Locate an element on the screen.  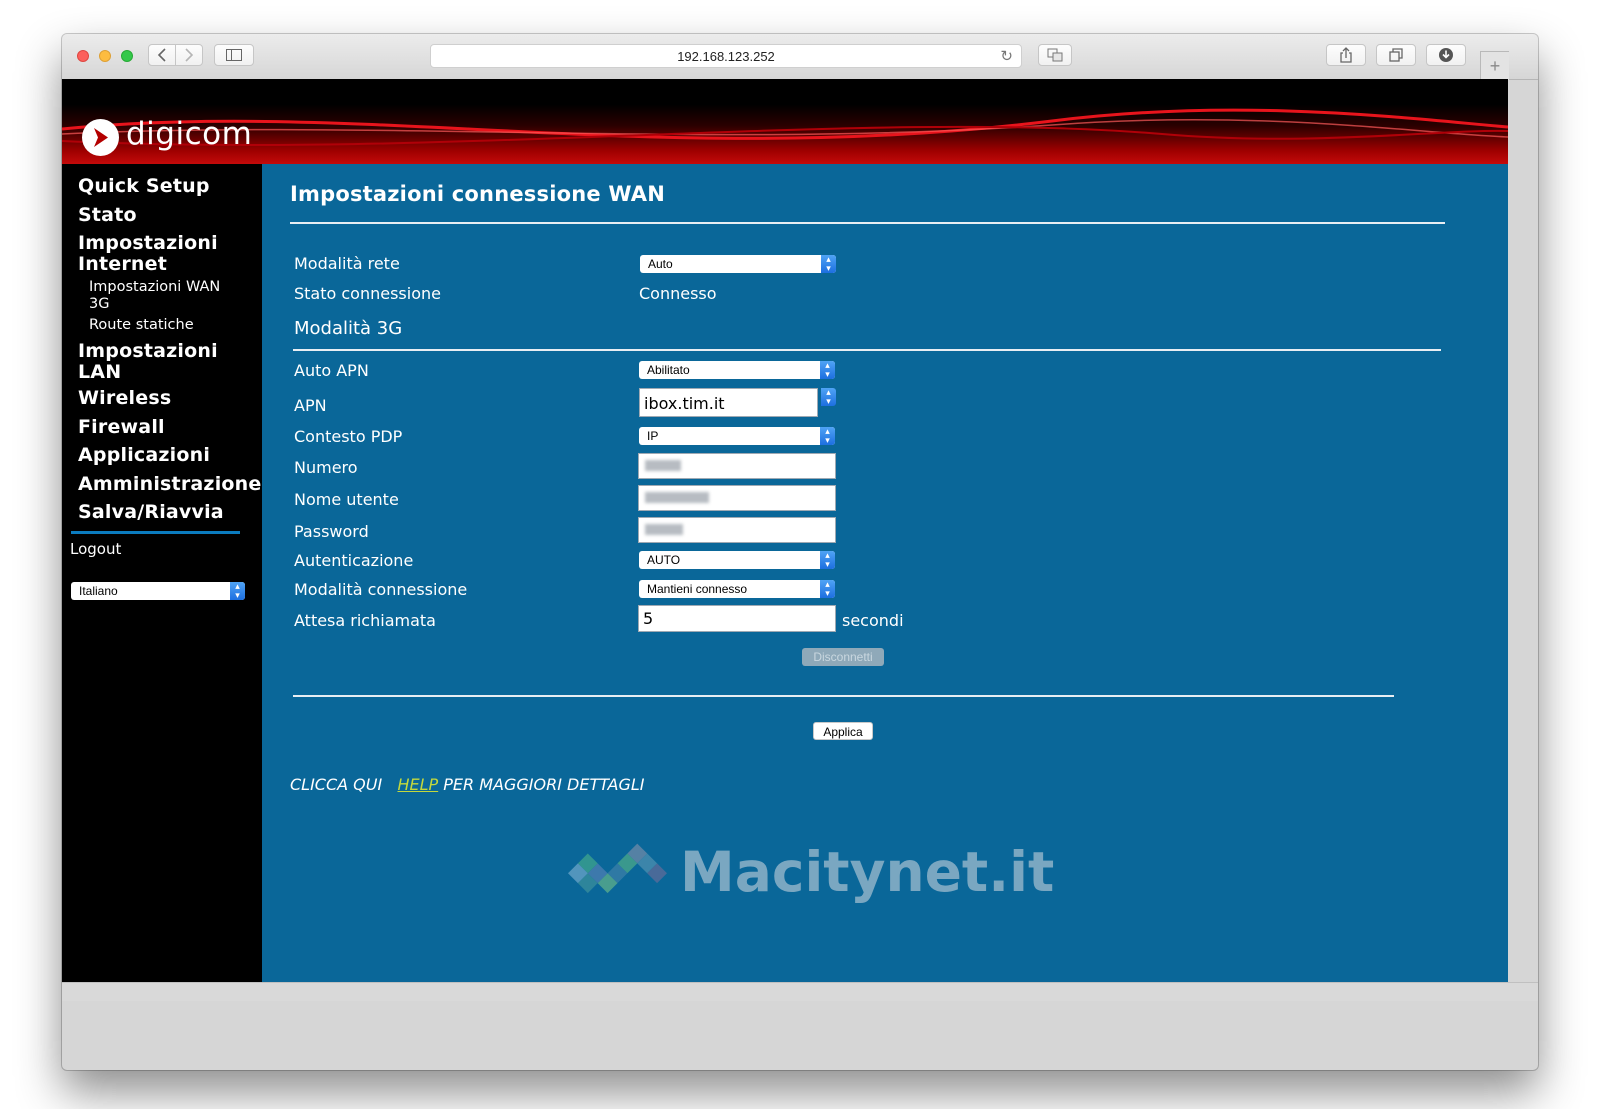
tabs-overview-button is located at coordinates (1396, 55).